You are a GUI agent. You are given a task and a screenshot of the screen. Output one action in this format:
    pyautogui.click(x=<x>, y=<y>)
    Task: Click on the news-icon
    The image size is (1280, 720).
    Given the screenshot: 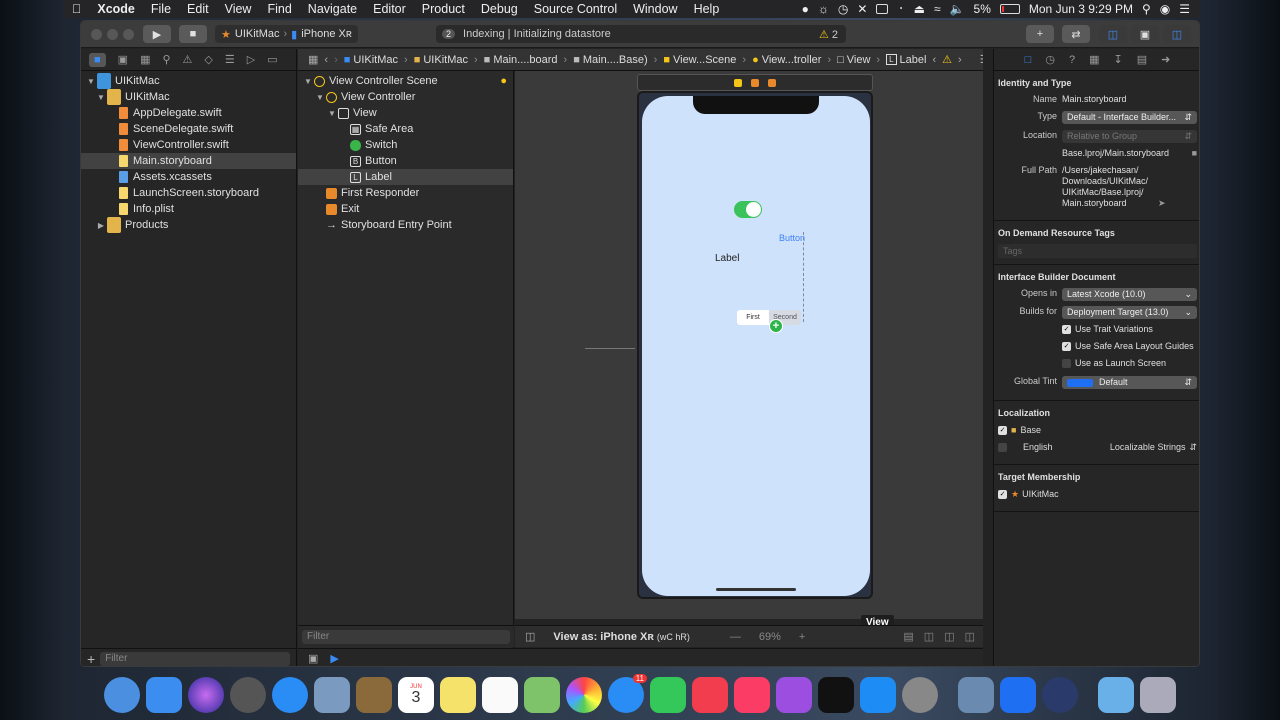 What is the action you would take?
    pyautogui.click(x=710, y=695)
    